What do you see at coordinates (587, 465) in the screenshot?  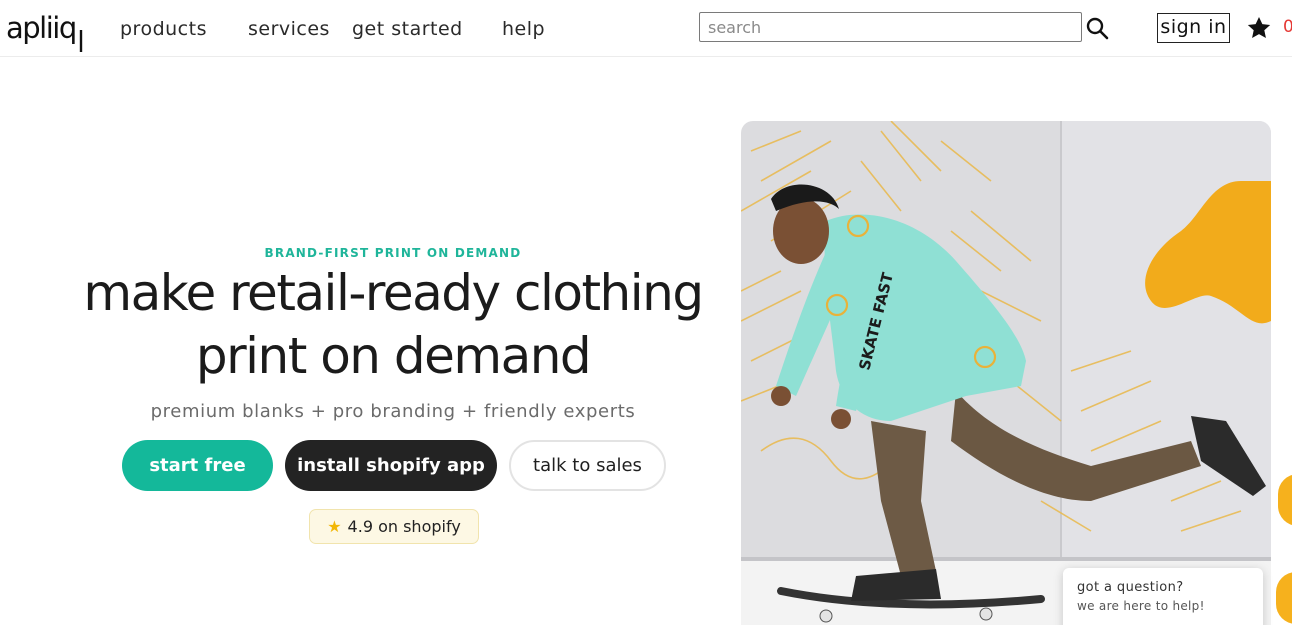 I see `talk-to-sales-button: talk to sales` at bounding box center [587, 465].